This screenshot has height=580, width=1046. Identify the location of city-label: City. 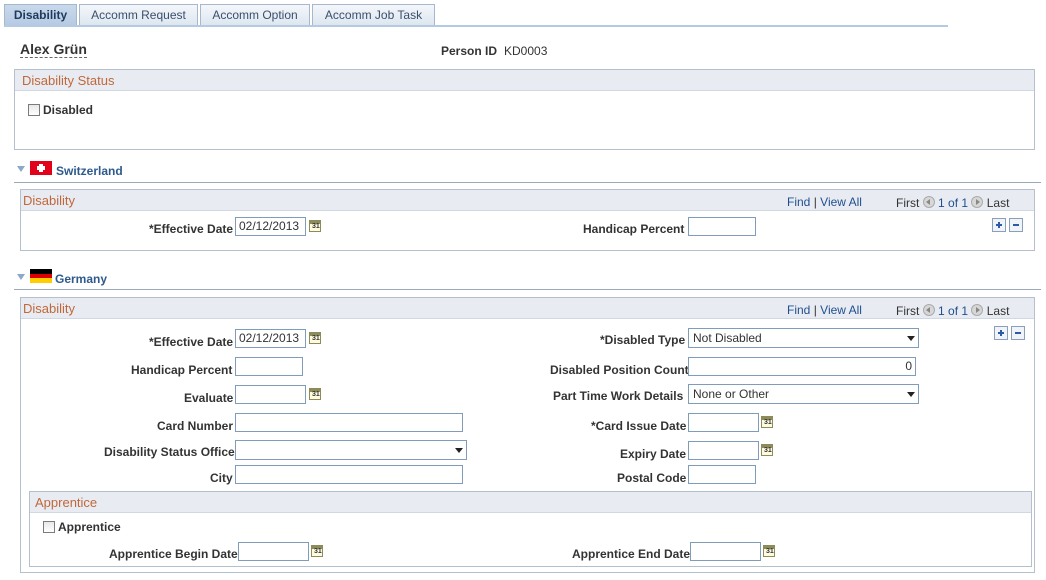
(221, 478).